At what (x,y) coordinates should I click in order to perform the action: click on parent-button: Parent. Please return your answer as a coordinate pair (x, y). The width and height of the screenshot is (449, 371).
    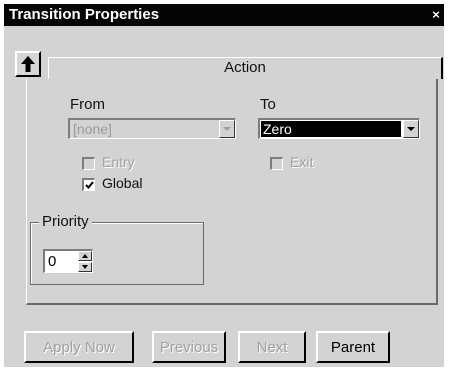
    Looking at the image, I should click on (353, 347).